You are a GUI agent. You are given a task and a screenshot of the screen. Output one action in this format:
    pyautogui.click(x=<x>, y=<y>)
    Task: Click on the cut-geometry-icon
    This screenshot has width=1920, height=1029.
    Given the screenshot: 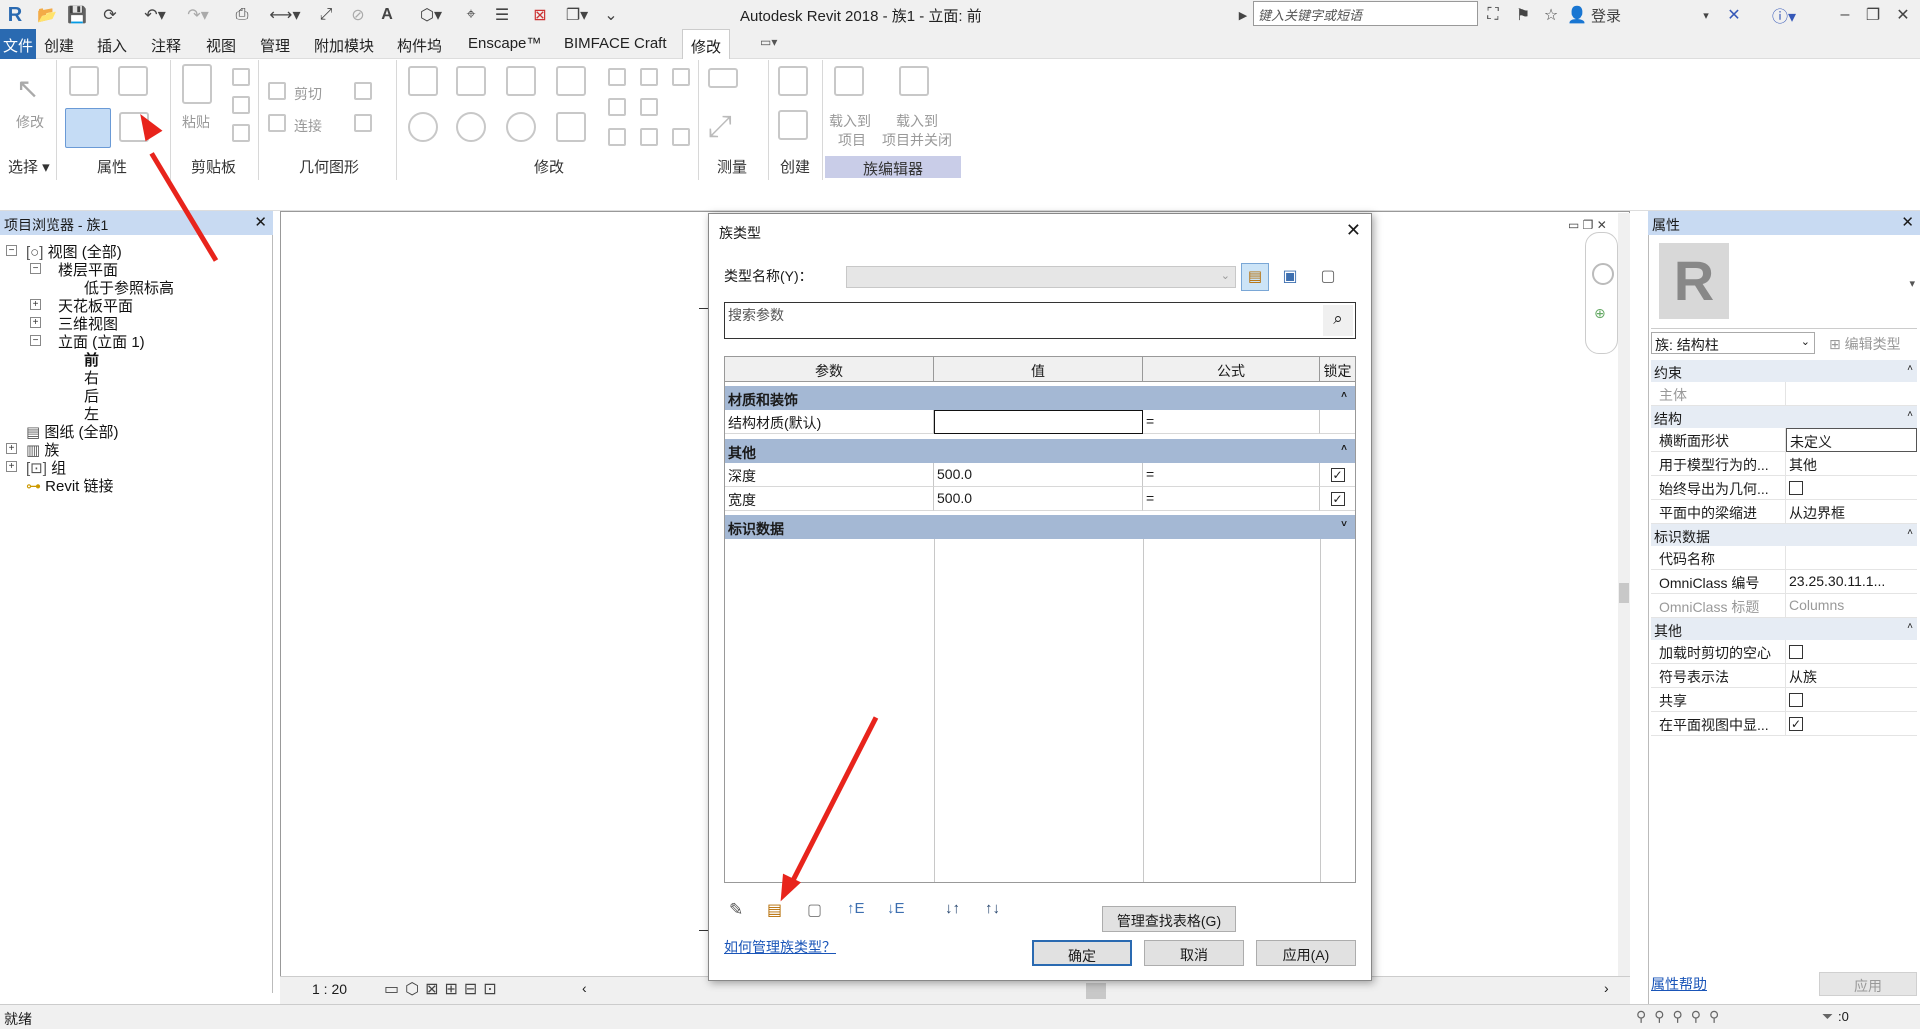 What is the action you would take?
    pyautogui.click(x=277, y=91)
    